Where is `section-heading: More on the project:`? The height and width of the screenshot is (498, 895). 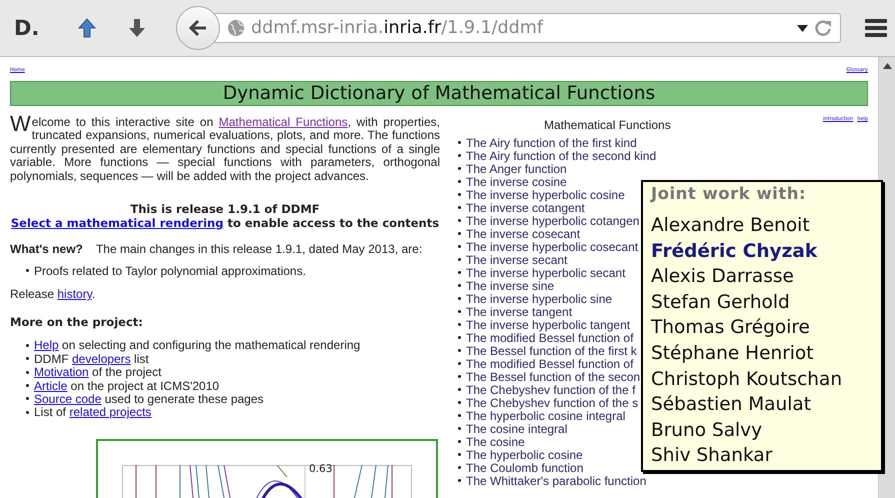
section-heading: More on the project: is located at coordinates (77, 322).